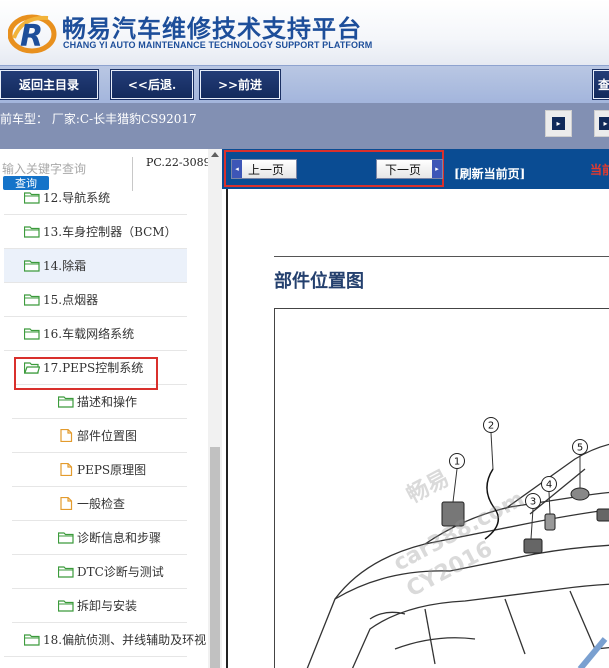 The width and height of the screenshot is (609, 668). I want to click on expand-button: ▸, so click(558, 123).